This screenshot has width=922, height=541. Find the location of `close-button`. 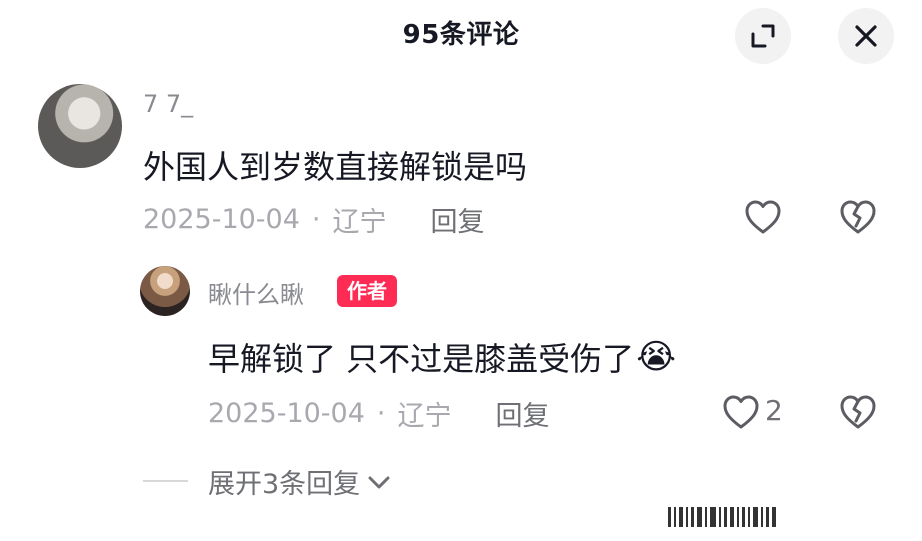

close-button is located at coordinates (866, 36).